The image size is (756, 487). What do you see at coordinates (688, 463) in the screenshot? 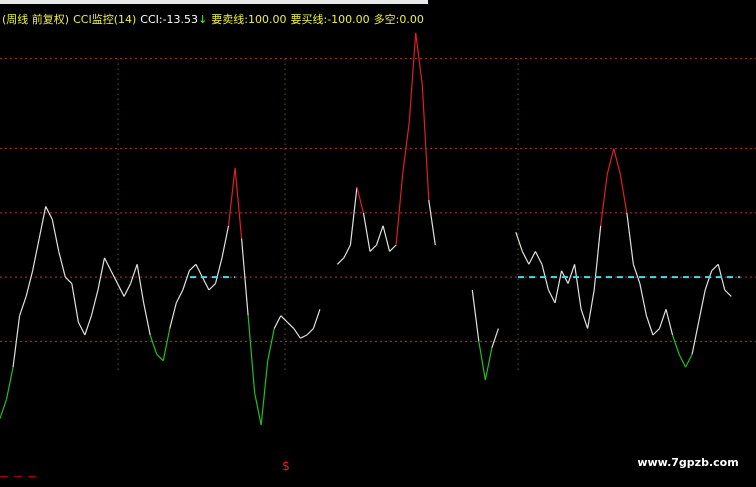
I see `watermark: www.7gpzb.com` at bounding box center [688, 463].